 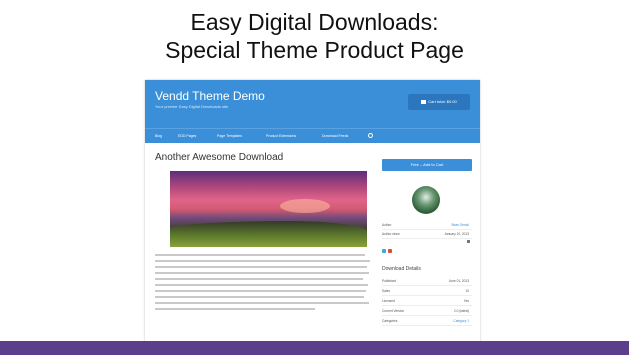 I want to click on author-row: Author Brian Gerski, so click(x=427, y=225).